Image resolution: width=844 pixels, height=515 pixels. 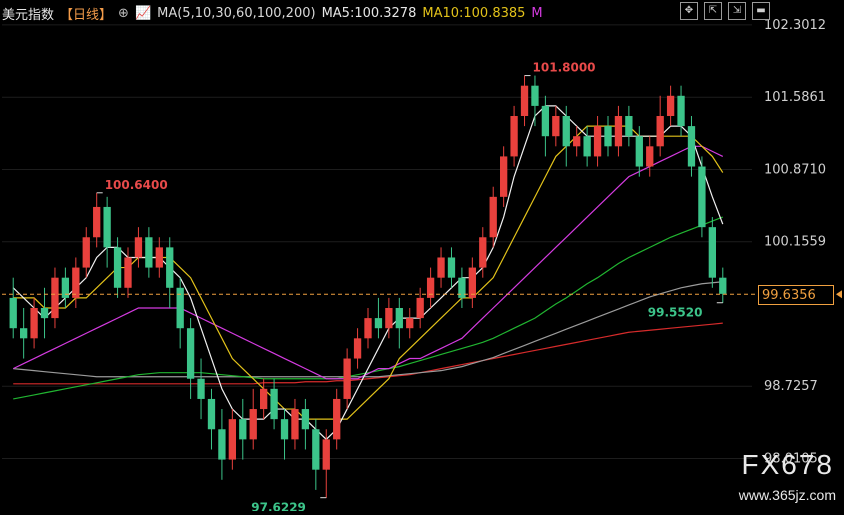 What do you see at coordinates (787, 495) in the screenshot?
I see `site-watermark: www.365jz.com` at bounding box center [787, 495].